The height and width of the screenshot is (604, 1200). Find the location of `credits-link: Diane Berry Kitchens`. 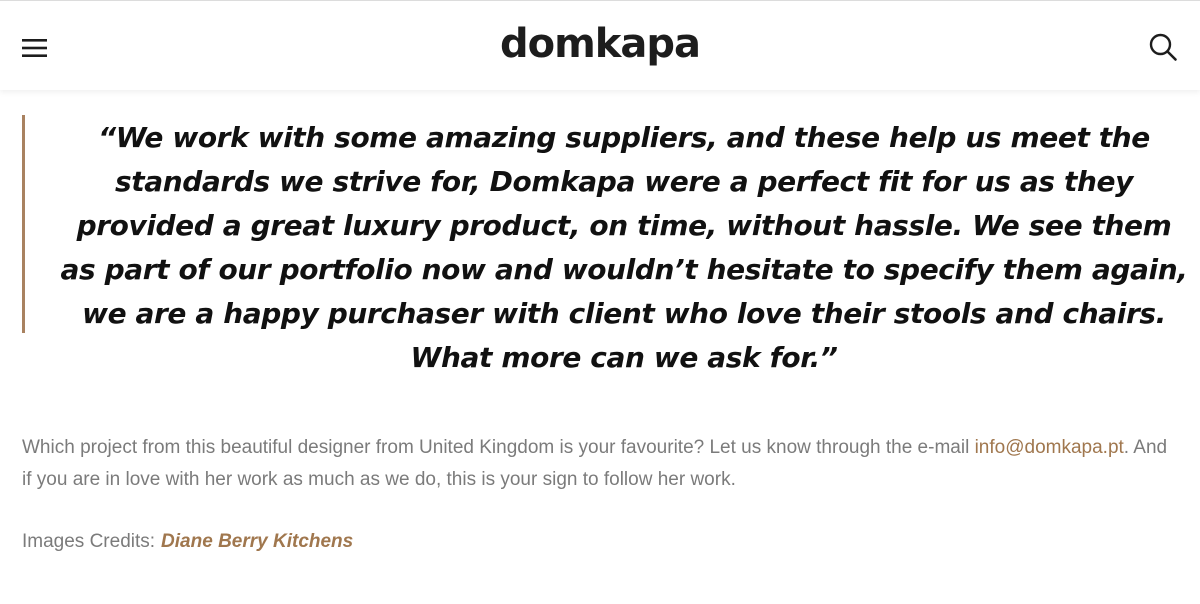

credits-link: Diane Berry Kitchens is located at coordinates (257, 541).